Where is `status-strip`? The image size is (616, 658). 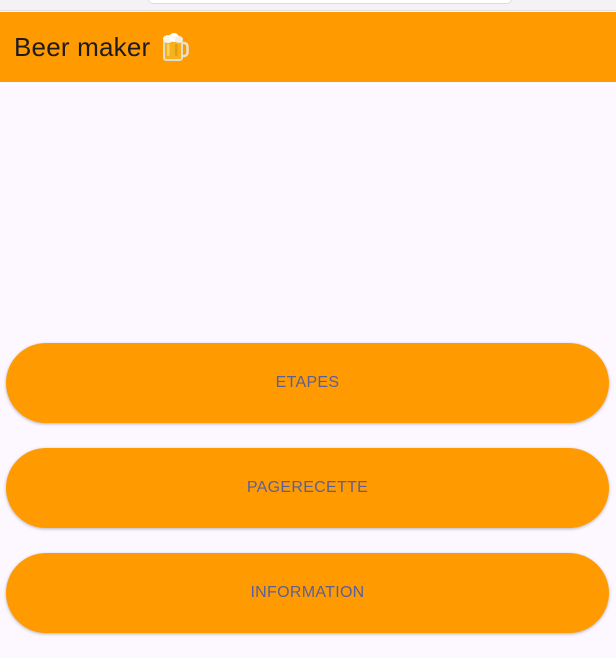 status-strip is located at coordinates (308, 5).